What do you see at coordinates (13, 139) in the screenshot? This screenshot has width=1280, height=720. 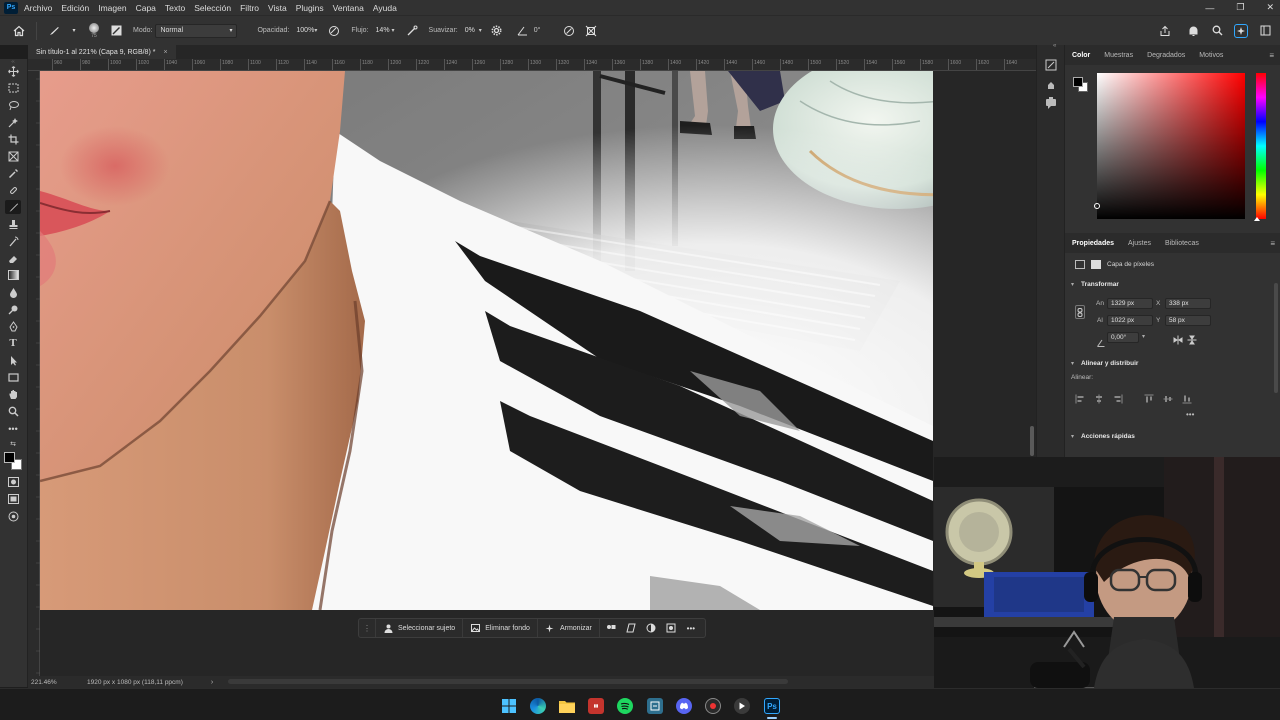 I see `crop-tool-icon` at bounding box center [13, 139].